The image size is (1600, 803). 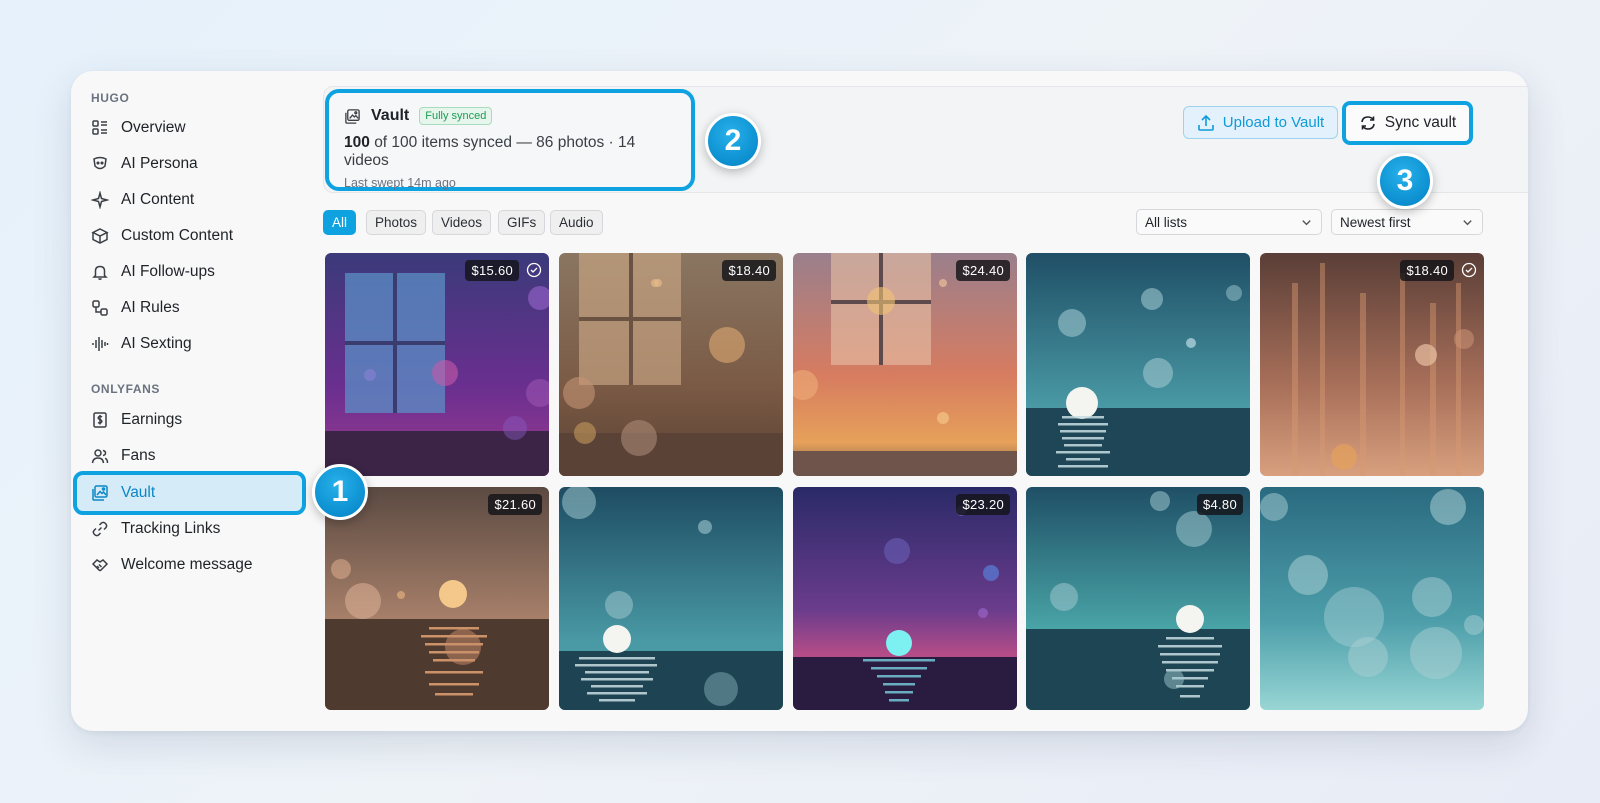 I want to click on sidebar-item-label: AI Sexting, so click(x=156, y=343).